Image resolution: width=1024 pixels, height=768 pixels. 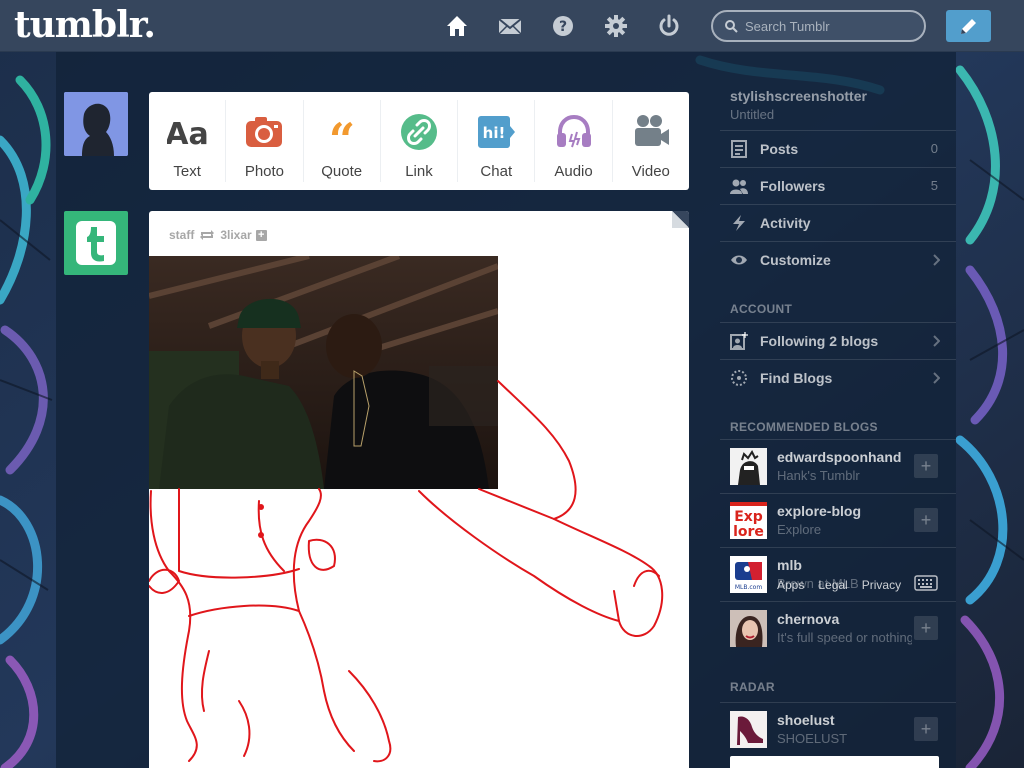 I want to click on eye-icon, so click(x=739, y=260).